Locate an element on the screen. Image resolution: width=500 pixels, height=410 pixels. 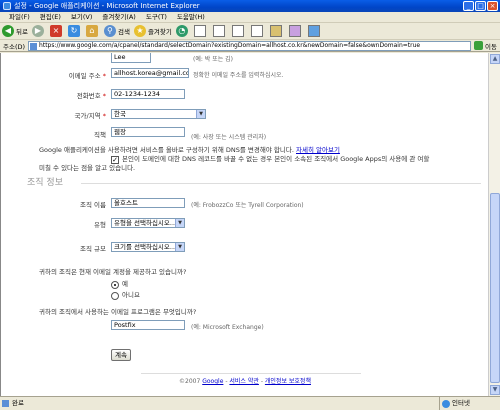
search-icon: ⚲ is located at coordinates (109, 31).